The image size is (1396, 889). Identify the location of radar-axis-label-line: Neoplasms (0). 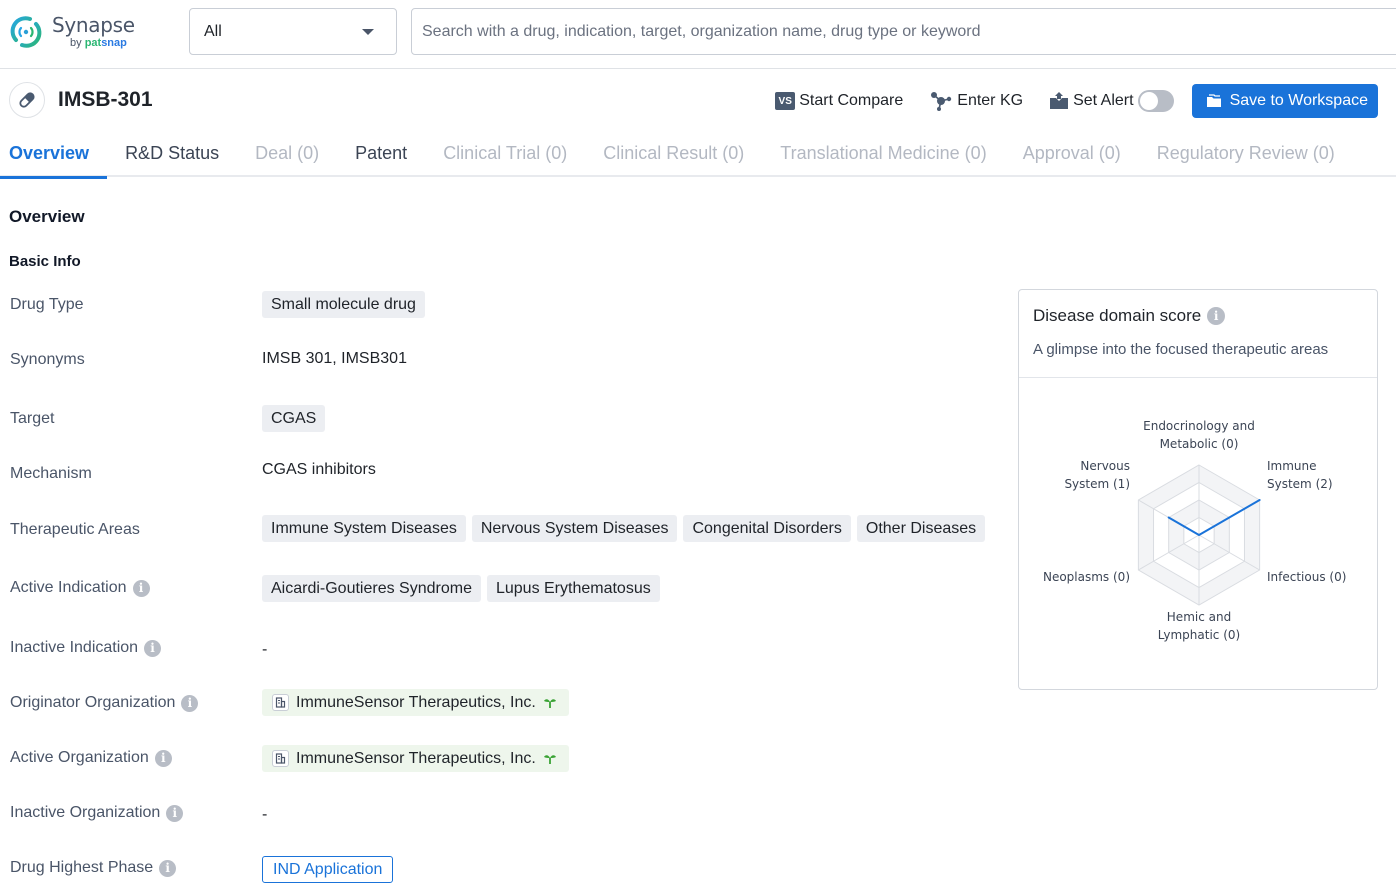
(1086, 577).